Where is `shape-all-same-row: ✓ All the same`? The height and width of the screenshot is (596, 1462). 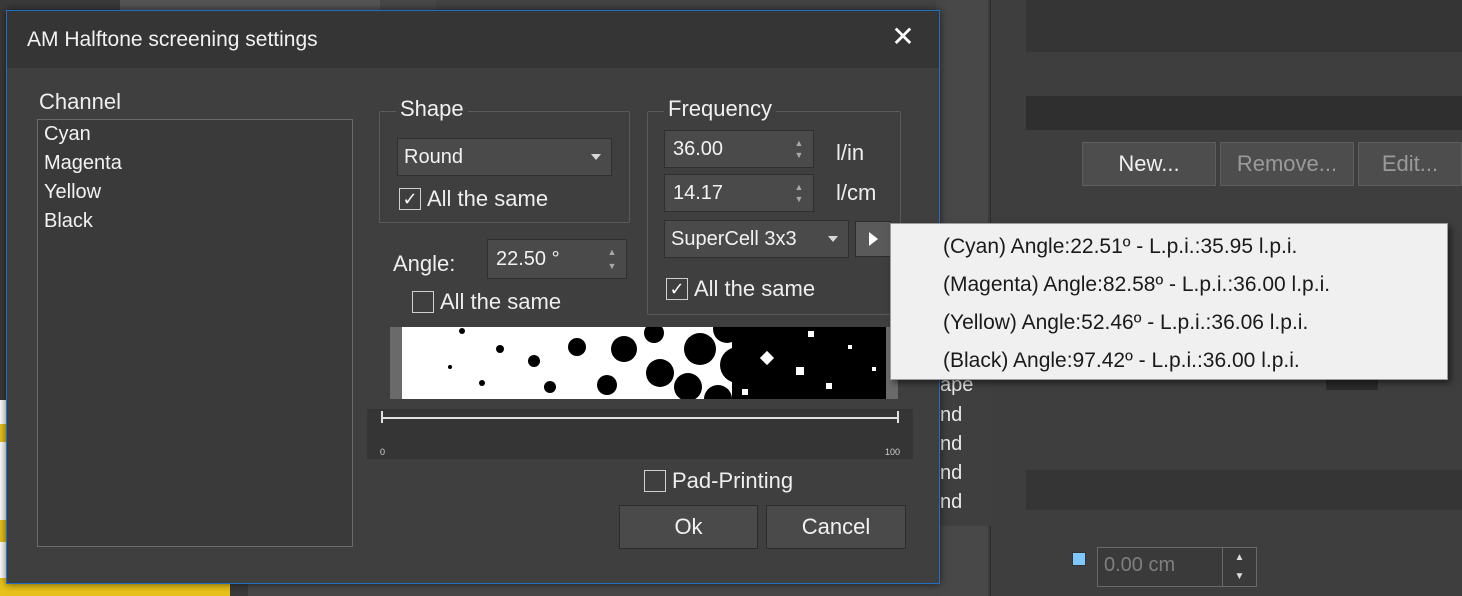
shape-all-same-row: ✓ All the same is located at coordinates (473, 199).